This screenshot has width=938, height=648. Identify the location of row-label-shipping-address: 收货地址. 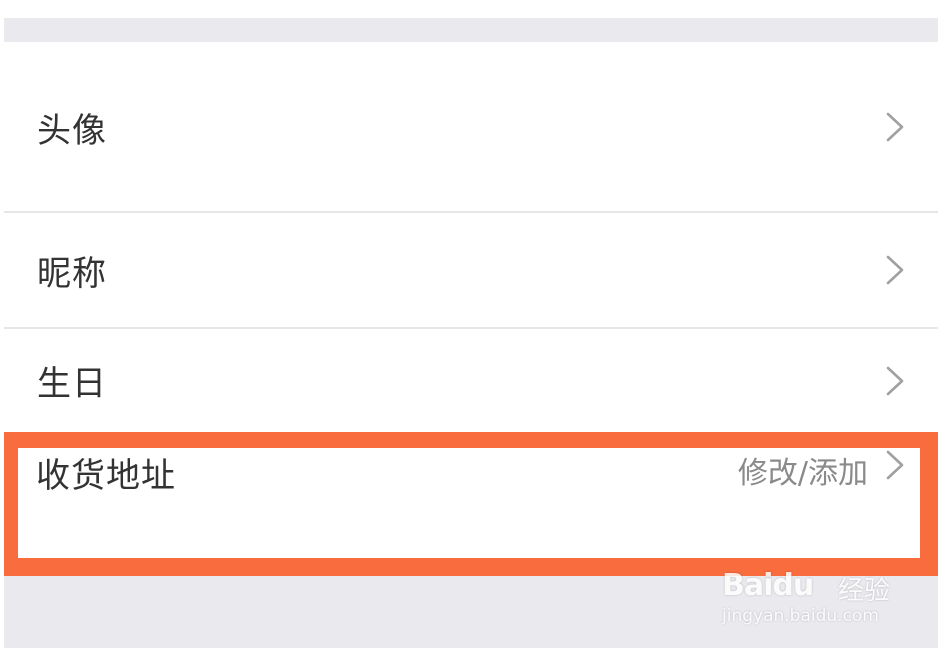
(106, 476).